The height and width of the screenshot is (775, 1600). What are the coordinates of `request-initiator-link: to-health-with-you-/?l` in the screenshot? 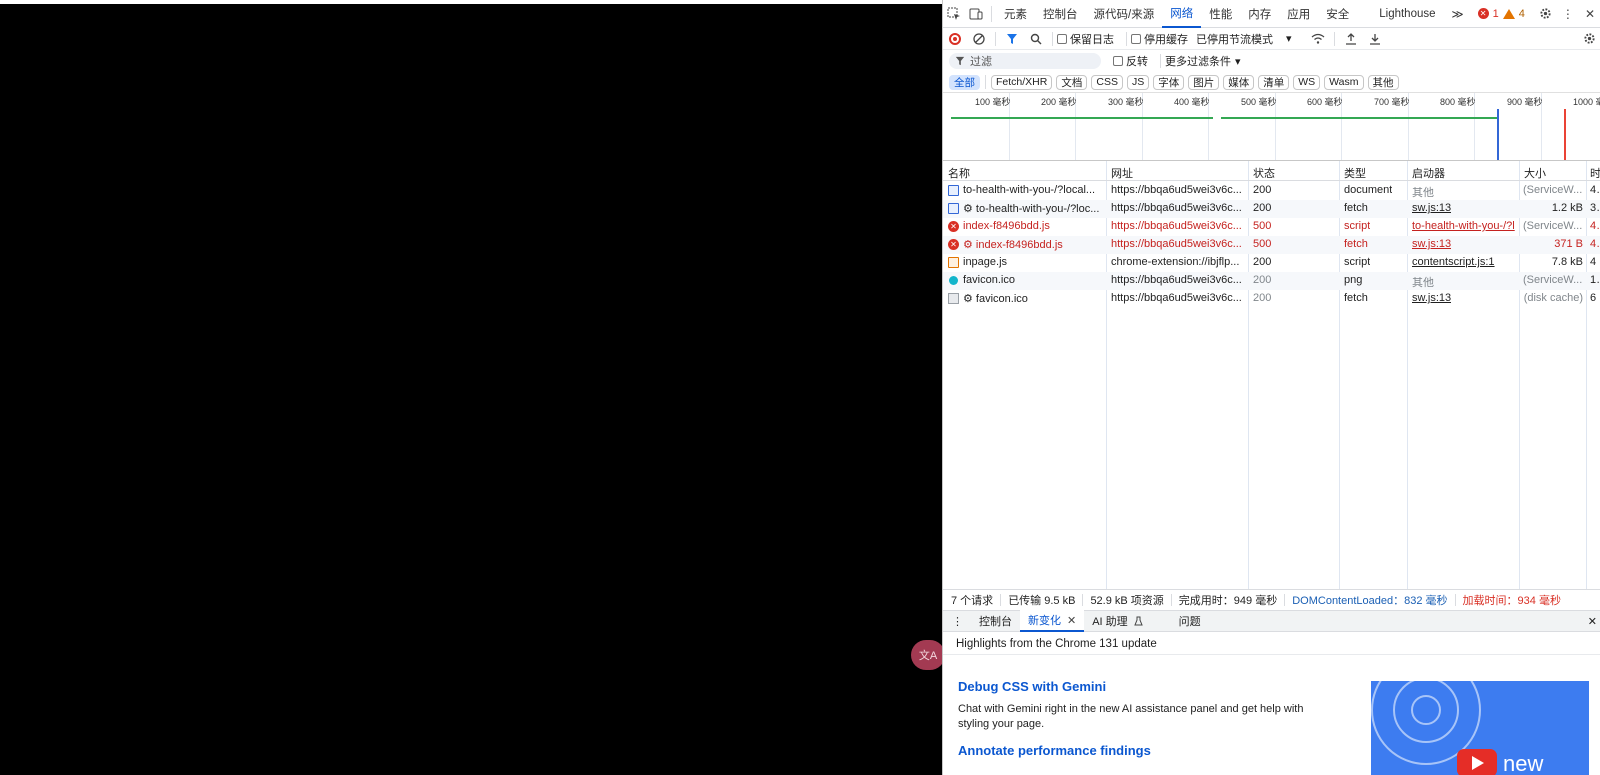 It's located at (1465, 226).